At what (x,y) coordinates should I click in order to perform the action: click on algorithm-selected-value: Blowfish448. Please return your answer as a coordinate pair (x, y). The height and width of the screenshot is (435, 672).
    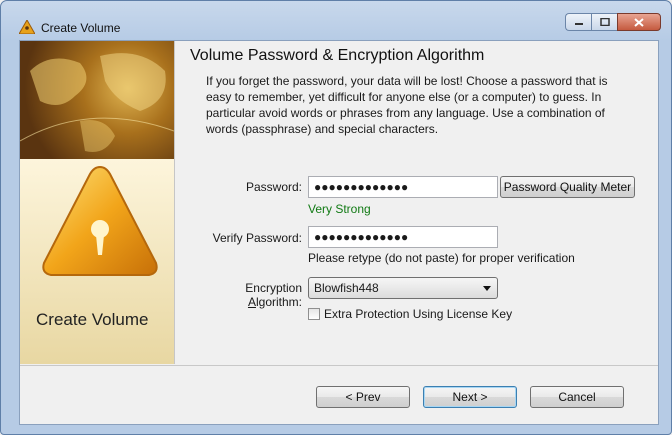
    Looking at the image, I should click on (346, 288).